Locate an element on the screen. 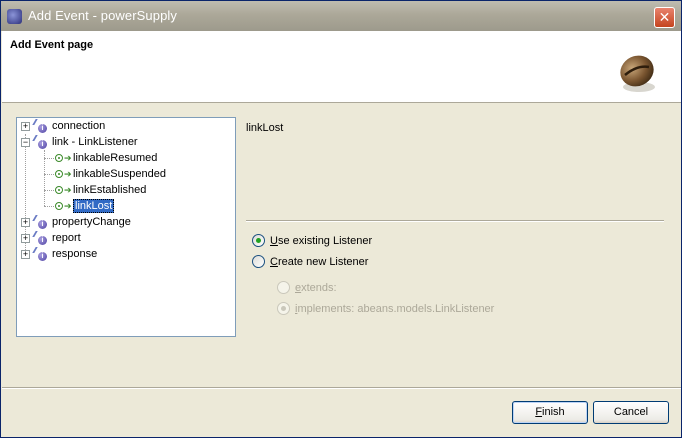  finish-button: Finish is located at coordinates (550, 412).